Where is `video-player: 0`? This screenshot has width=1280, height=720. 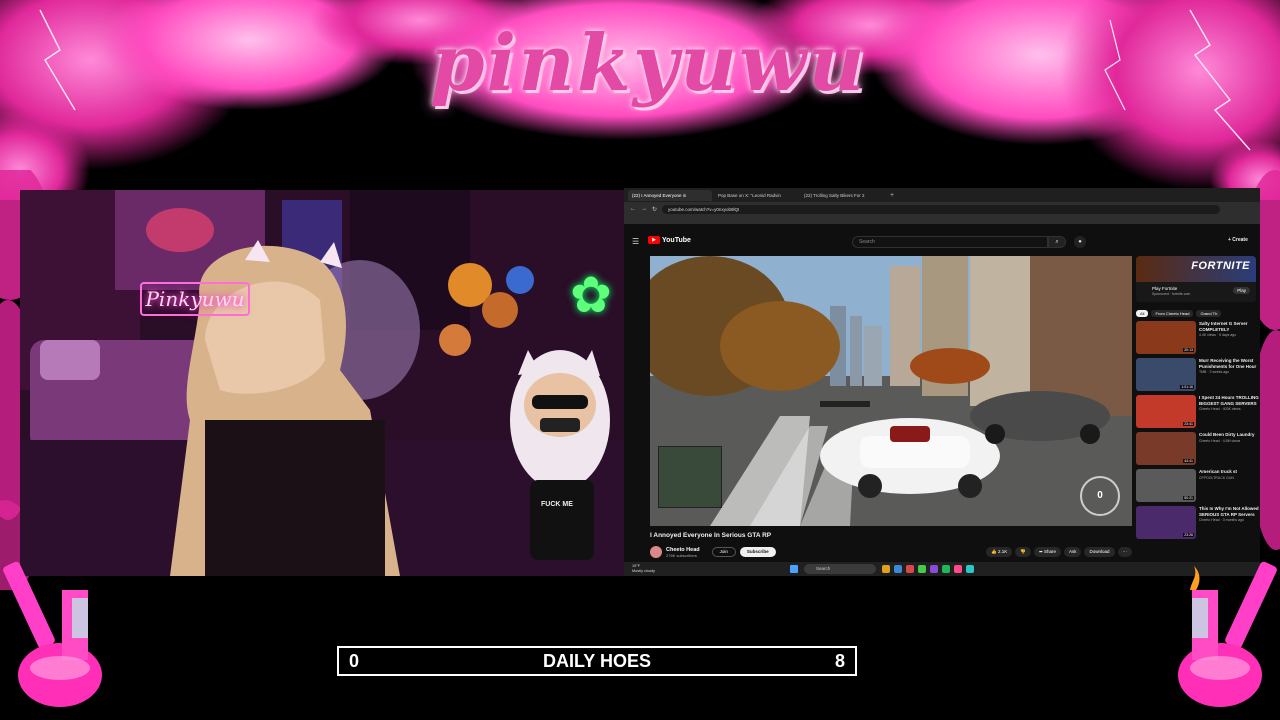 video-player: 0 is located at coordinates (891, 391).